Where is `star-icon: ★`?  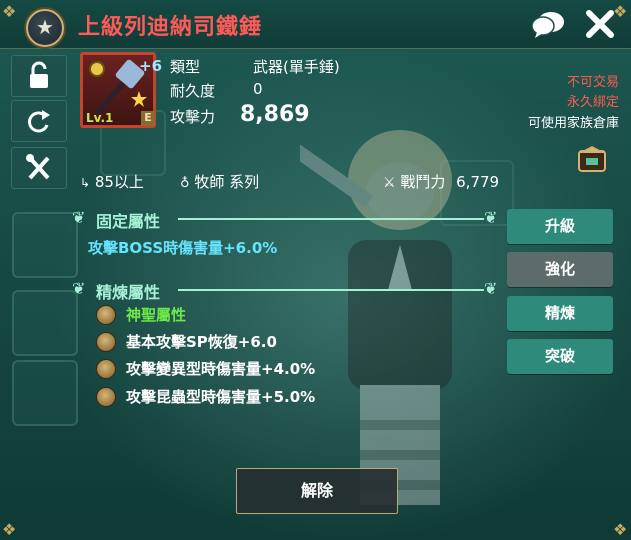
star-icon: ★ is located at coordinates (45, 27).